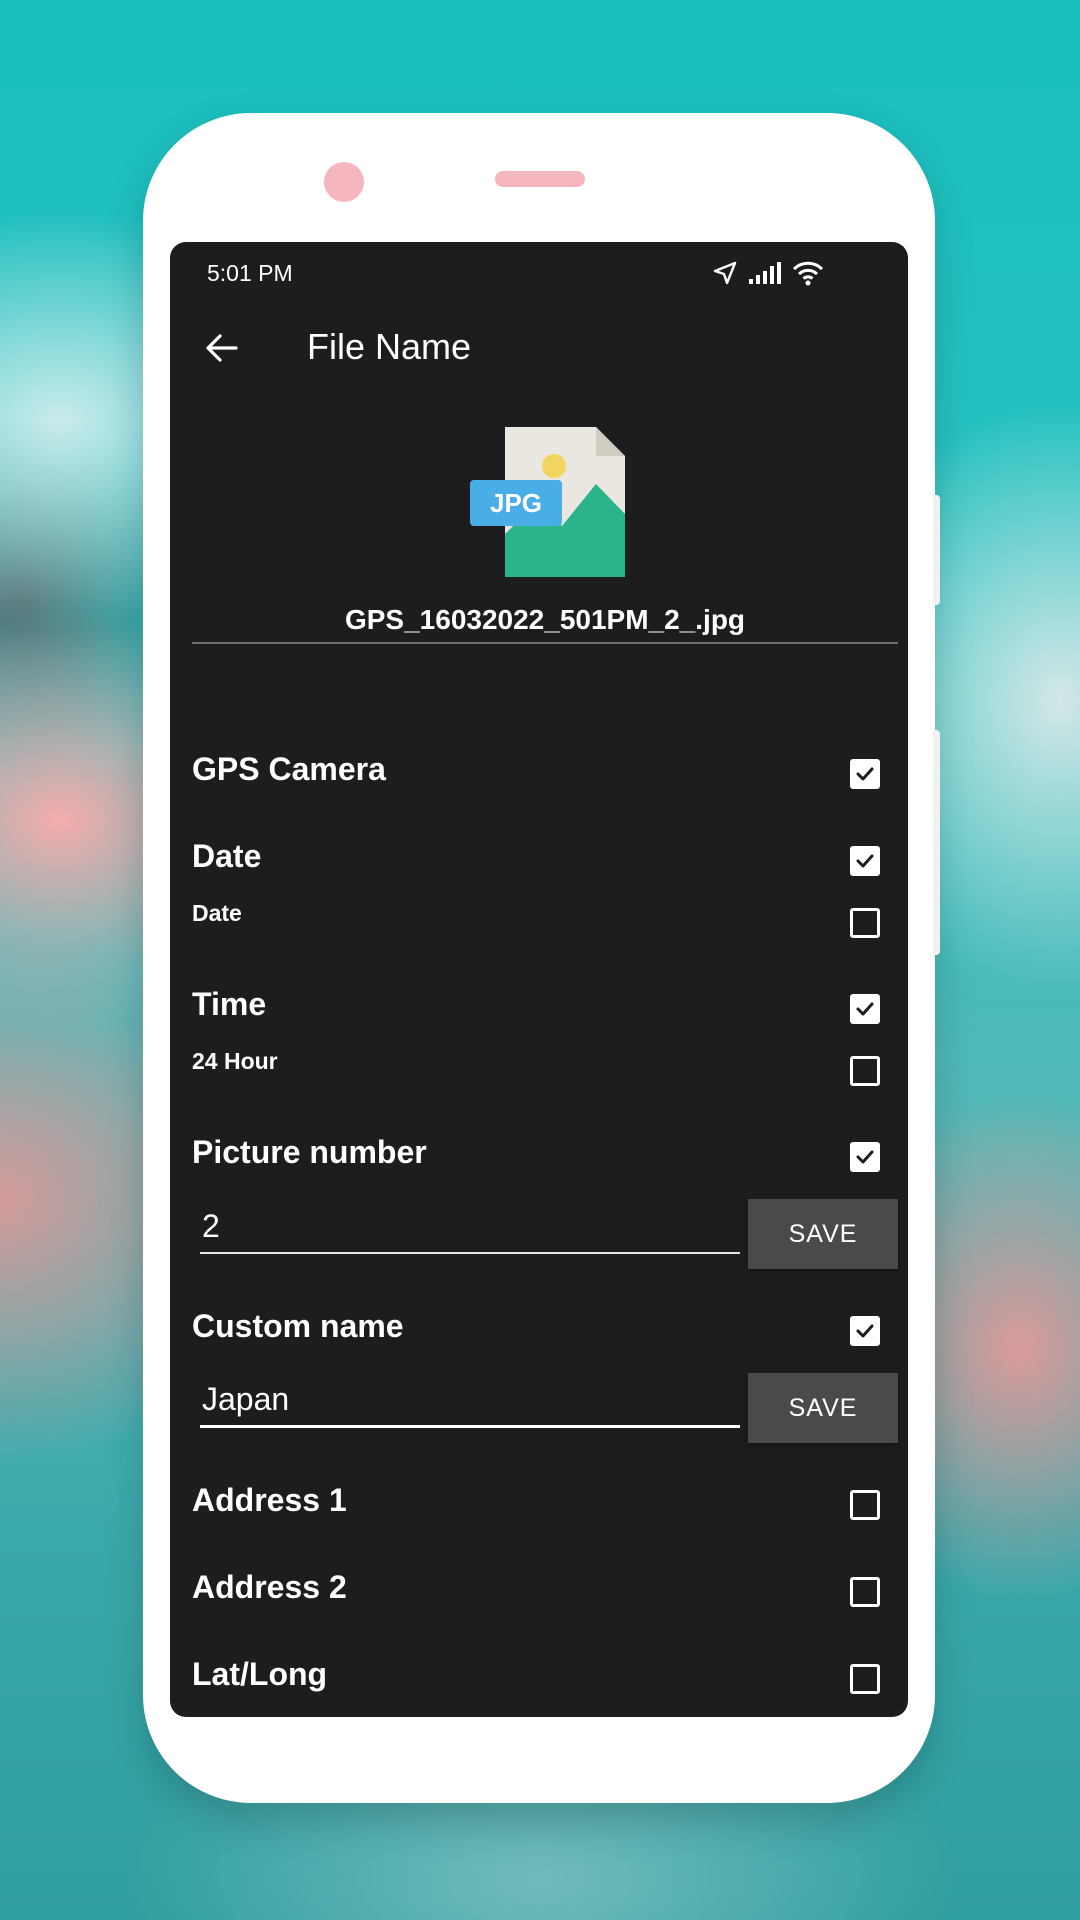 The height and width of the screenshot is (1920, 1080). Describe the element at coordinates (865, 1592) in the screenshot. I see `address2-checkbox` at that location.